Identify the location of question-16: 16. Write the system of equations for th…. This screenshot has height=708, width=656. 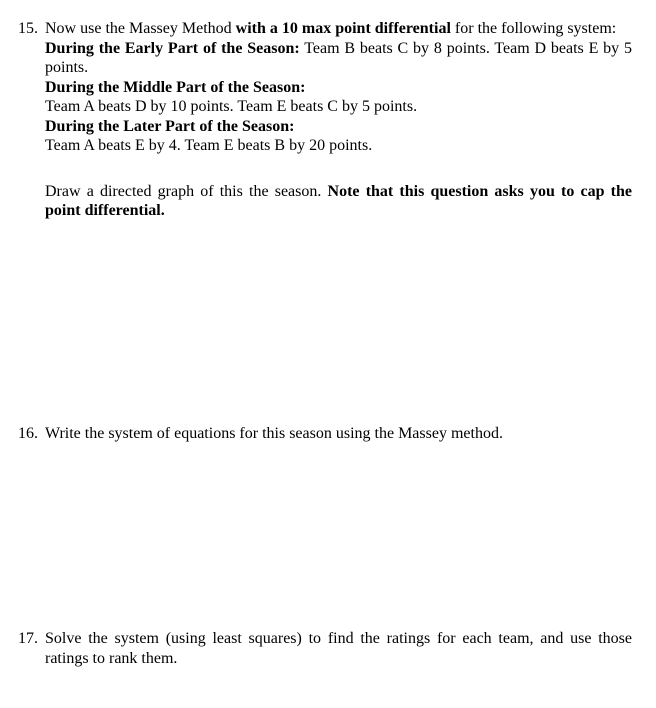
(325, 434).